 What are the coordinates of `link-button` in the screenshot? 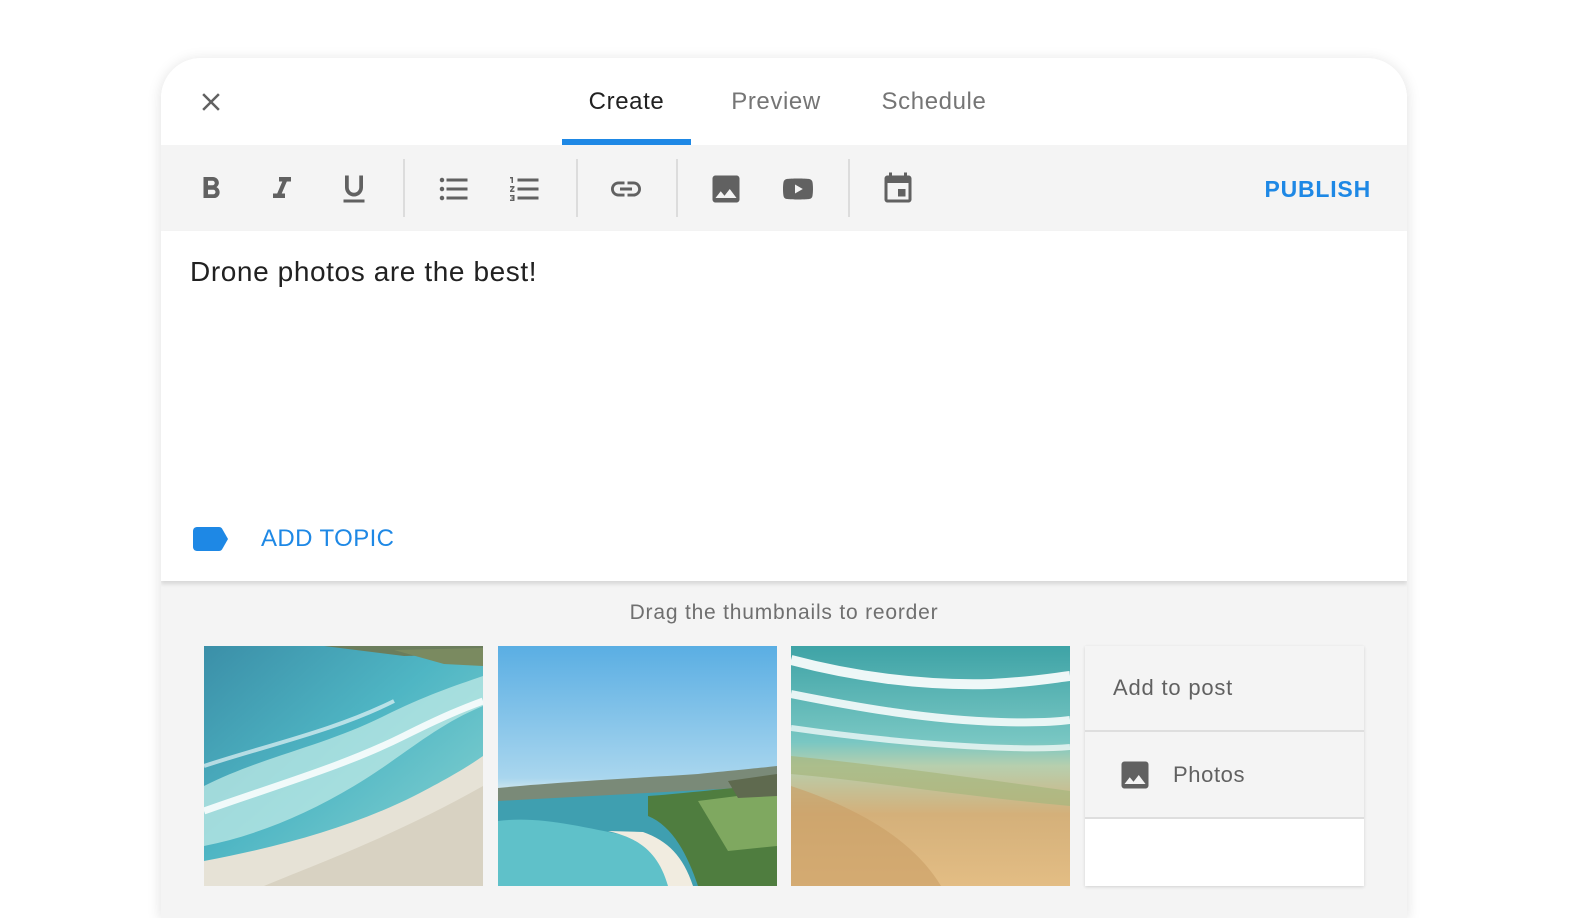 It's located at (626, 189).